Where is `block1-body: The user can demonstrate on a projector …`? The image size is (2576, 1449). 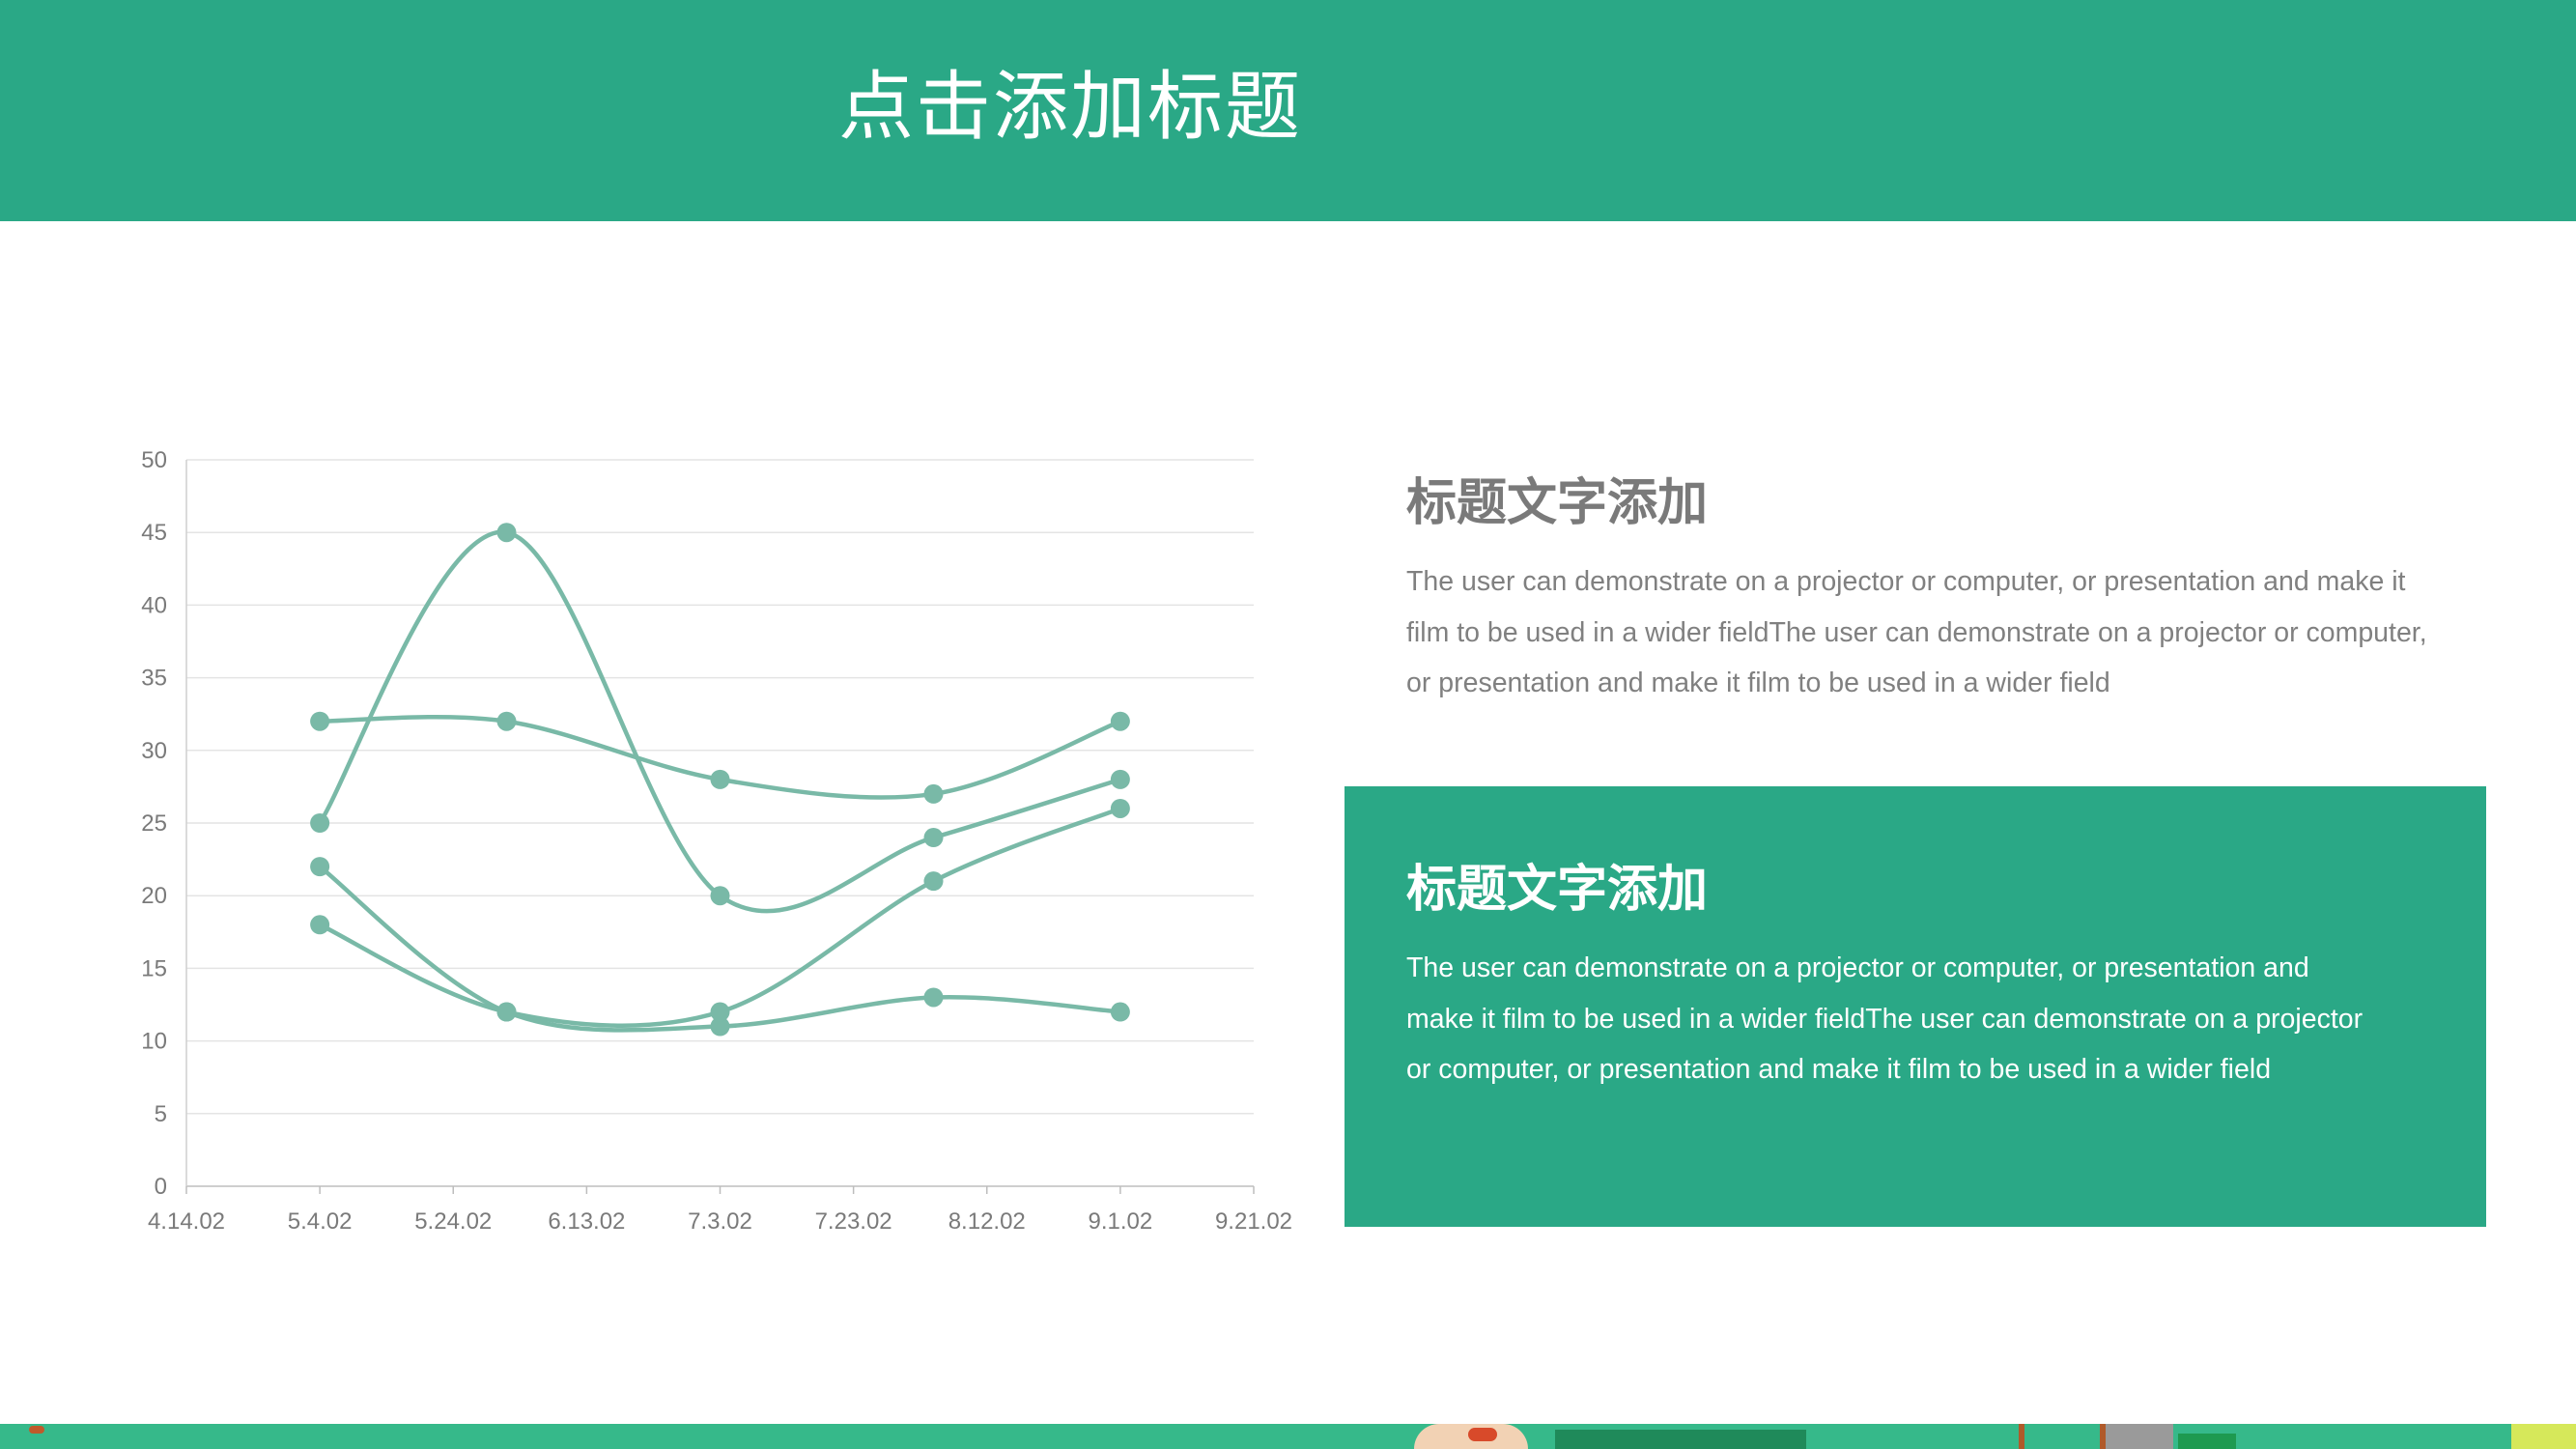
block1-body: The user can demonstrate on a projector … is located at coordinates (1927, 632).